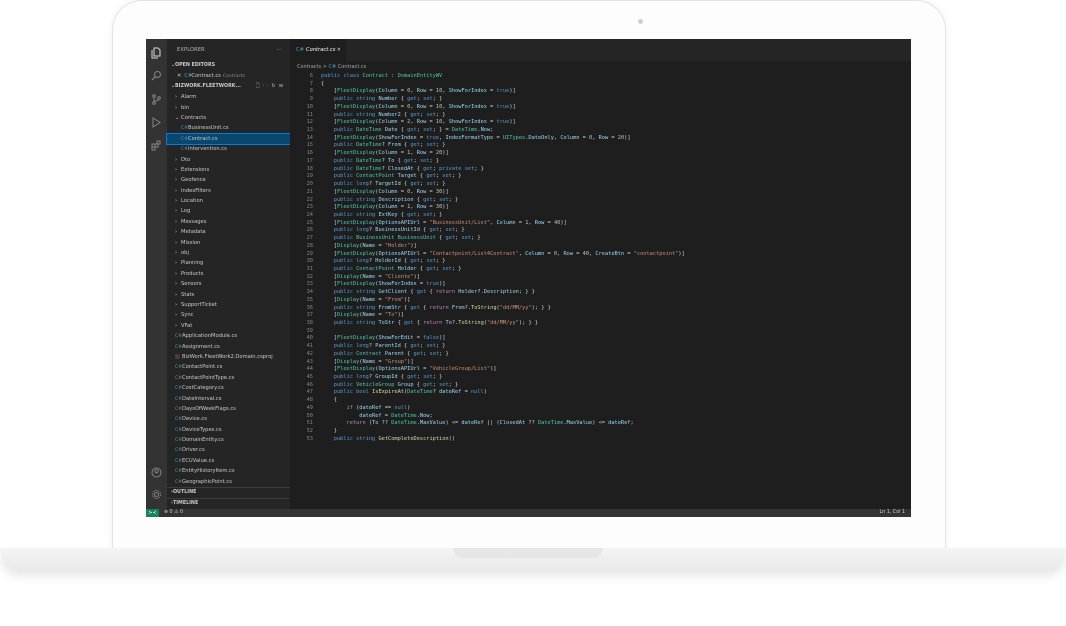 Image resolution: width=1066 pixels, height=626 pixels. Describe the element at coordinates (156, 100) in the screenshot. I see `source-control-icon` at that location.